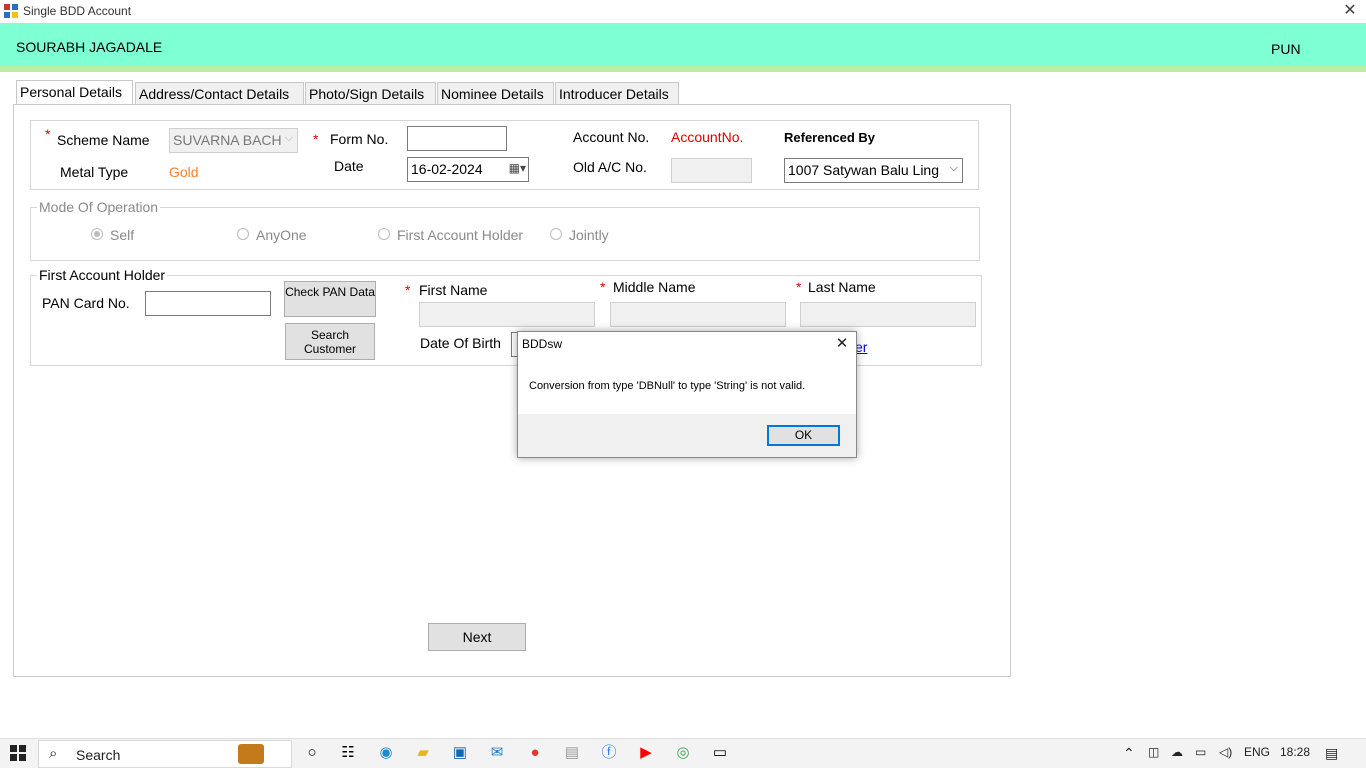 The image size is (1366, 768). Describe the element at coordinates (53, 753) in the screenshot. I see `search-icon: ⌕` at that location.